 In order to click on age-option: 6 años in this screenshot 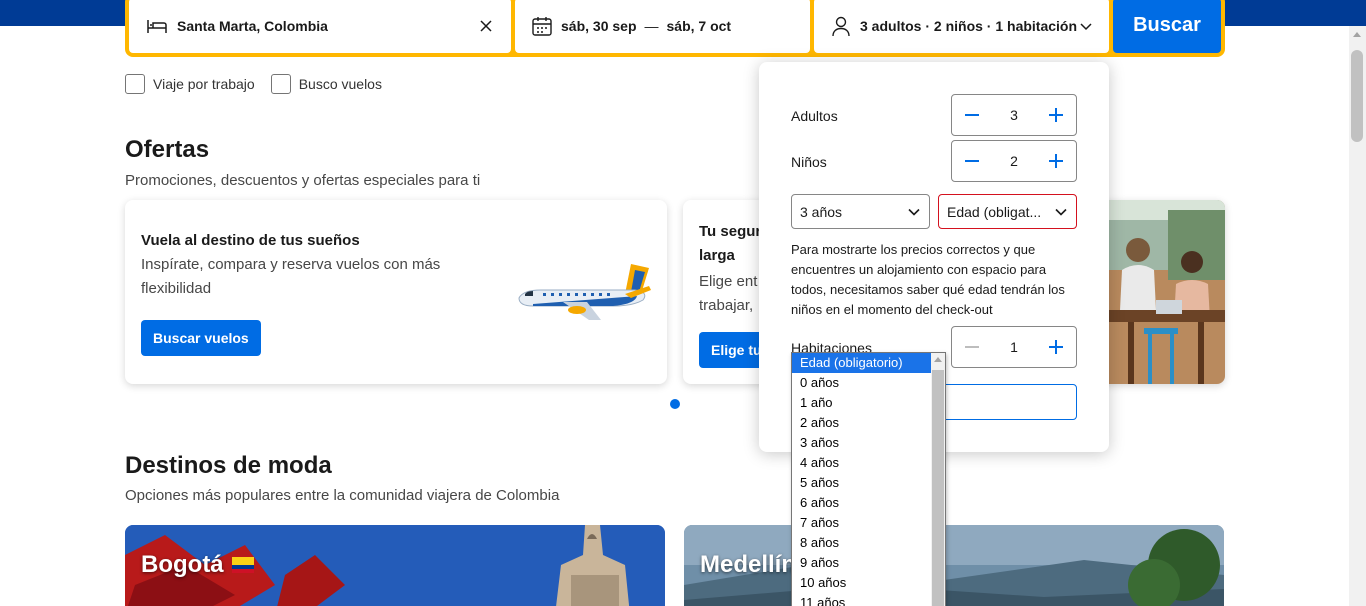, I will do `click(868, 503)`.